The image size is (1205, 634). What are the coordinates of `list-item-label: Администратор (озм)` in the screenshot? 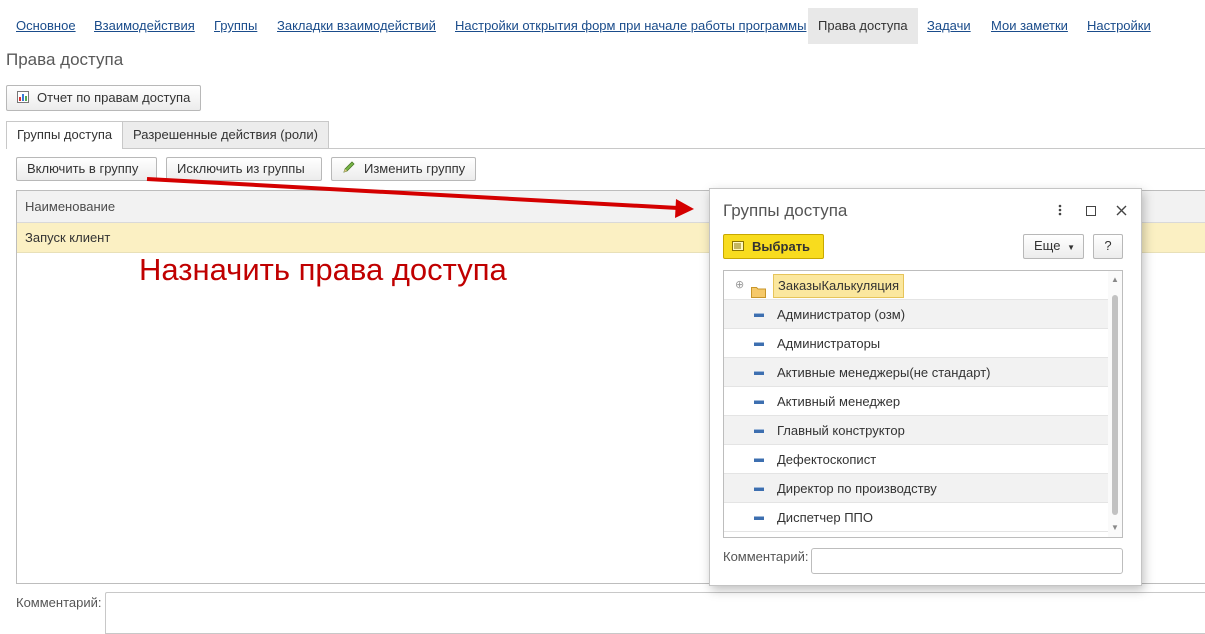 It's located at (841, 314).